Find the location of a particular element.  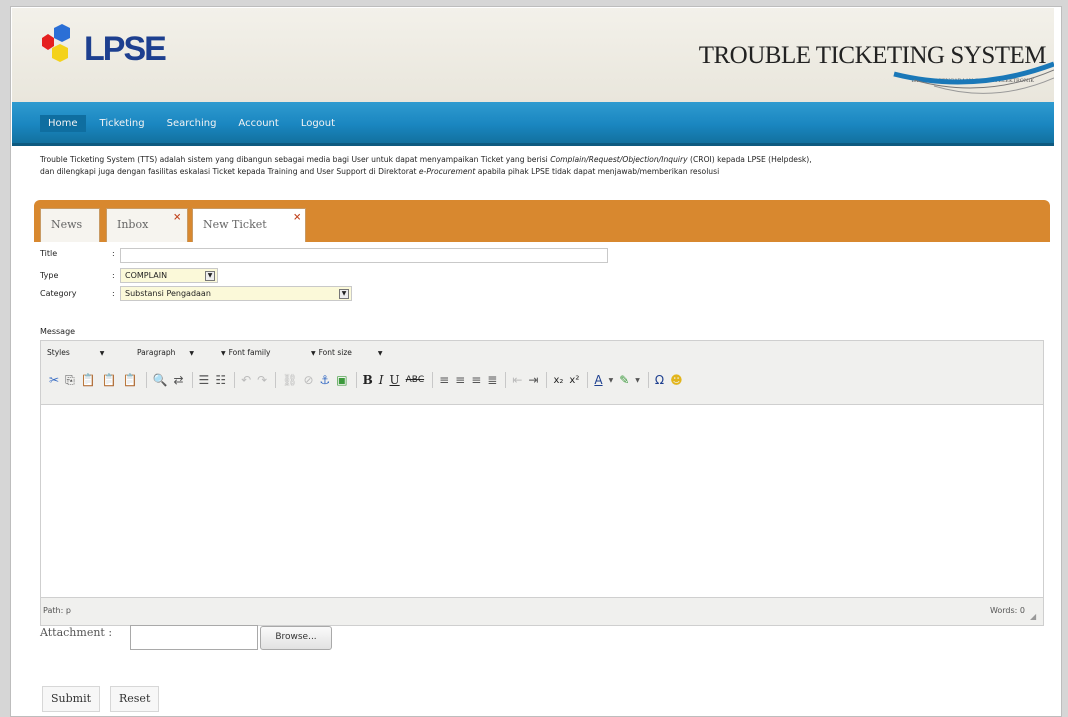

main-nav: Home Ticketing Searching Account Logout is located at coordinates (533, 124).